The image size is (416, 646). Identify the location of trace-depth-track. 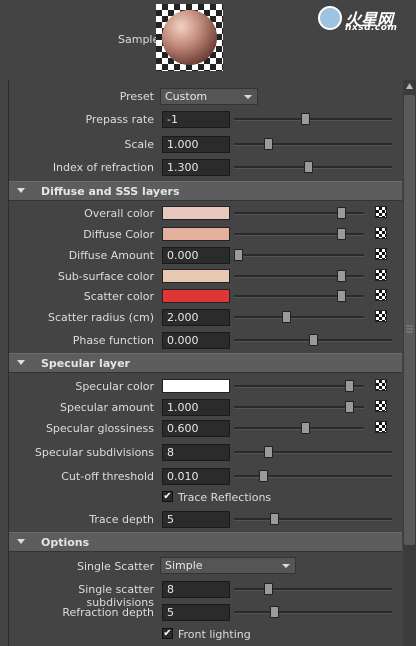
(313, 519).